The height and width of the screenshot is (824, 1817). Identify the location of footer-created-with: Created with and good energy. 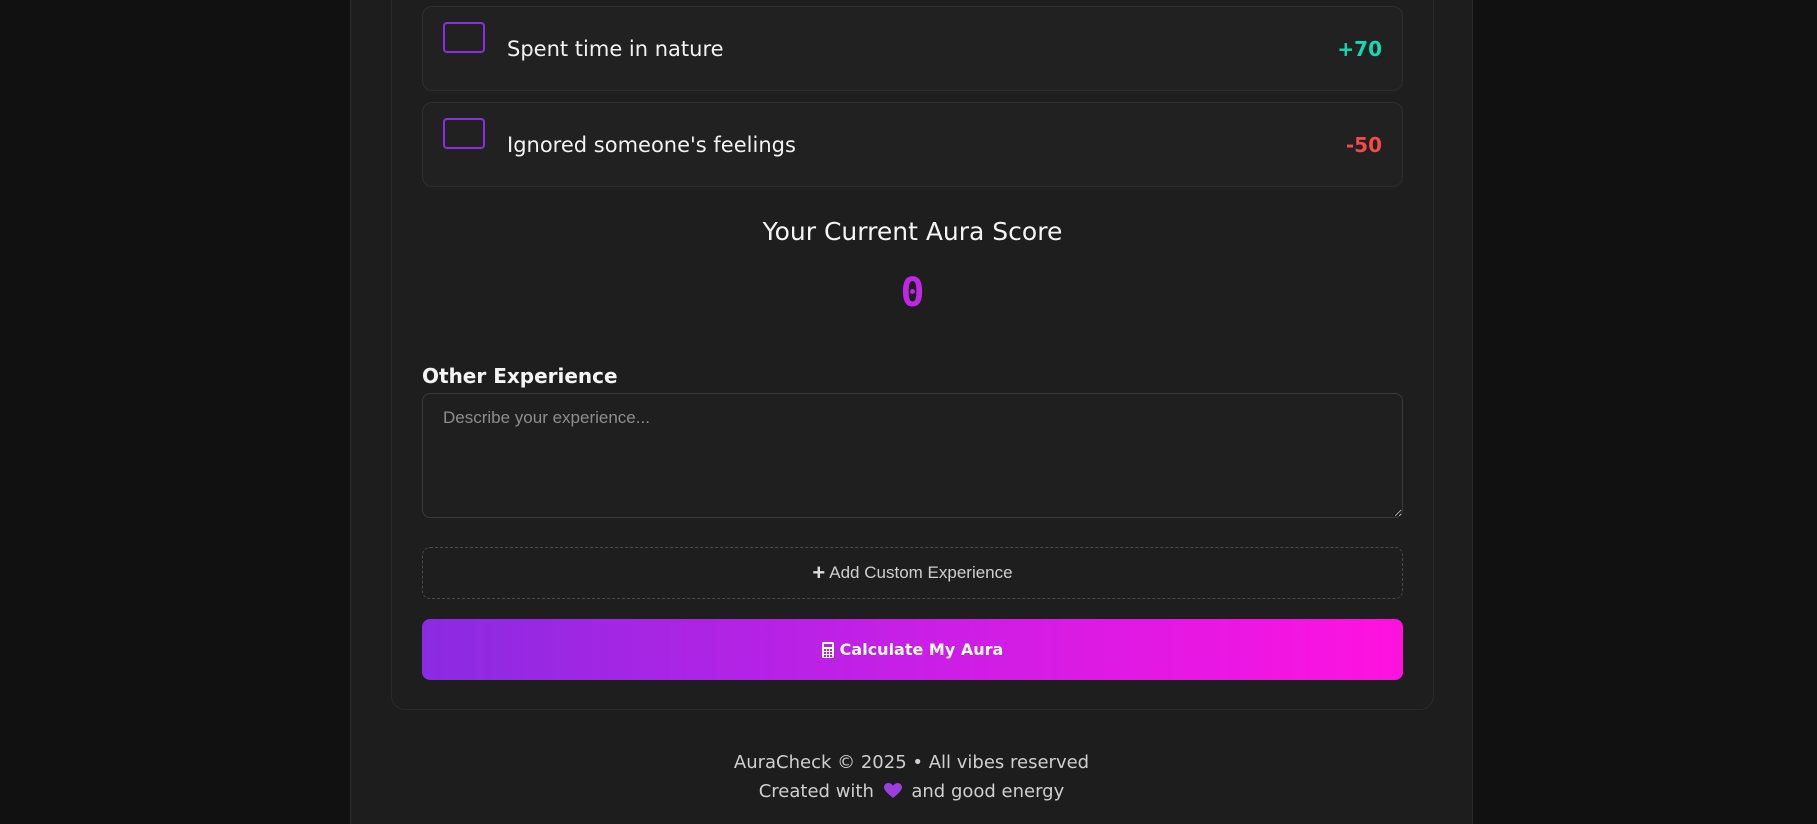
(911, 791).